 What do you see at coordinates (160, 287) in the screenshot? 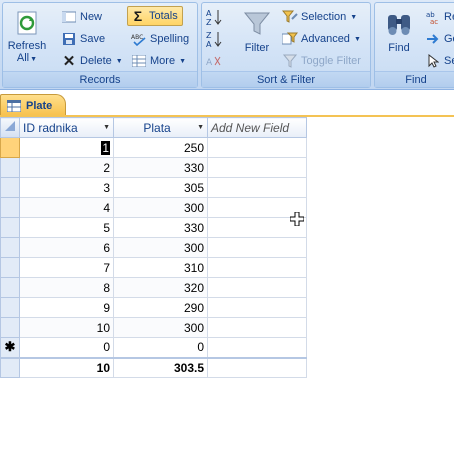
I see `cell-plata: 320` at bounding box center [160, 287].